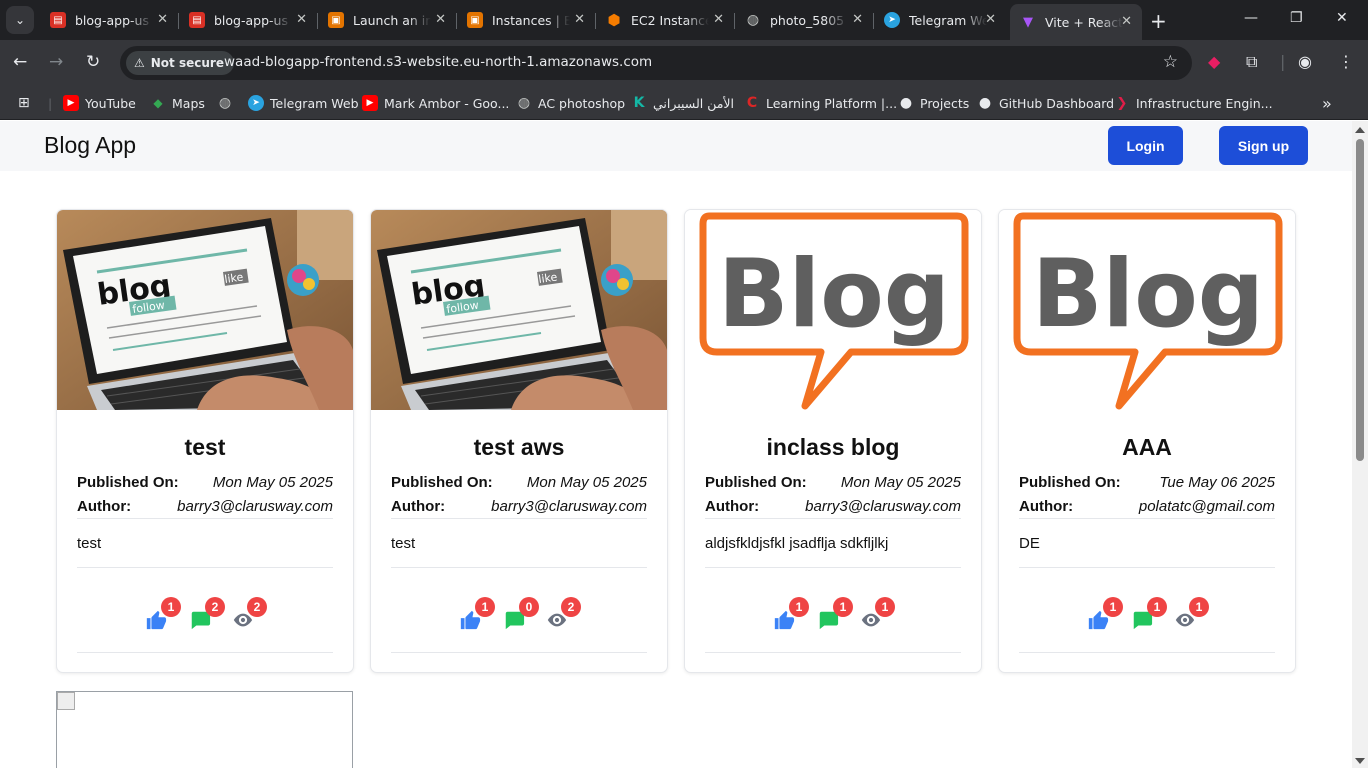  I want to click on tab-search-button: ⌄, so click(20, 20).